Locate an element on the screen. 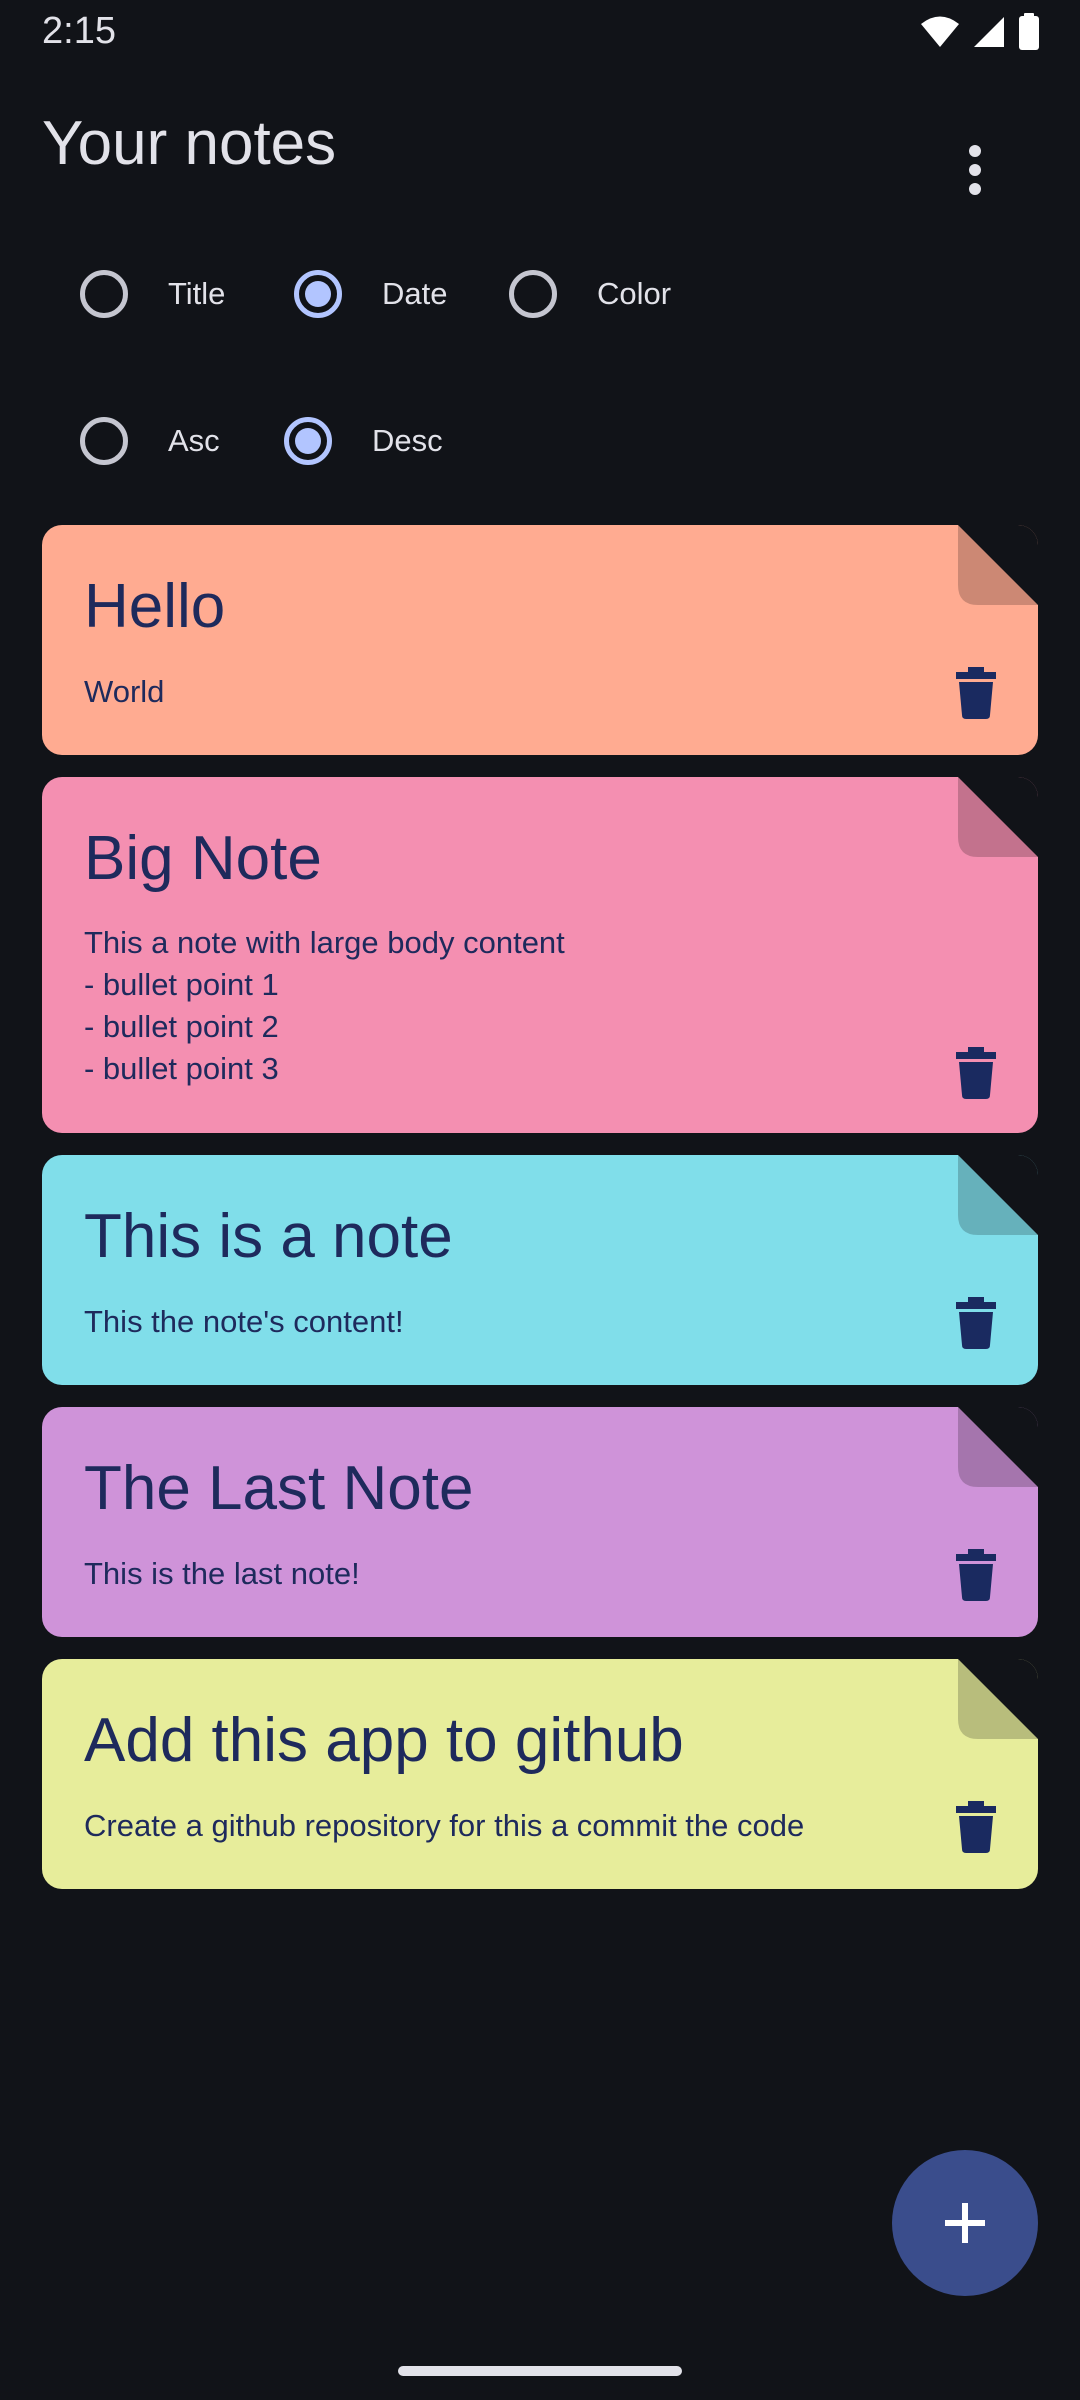 The height and width of the screenshot is (2400, 1080). add-note-button is located at coordinates (965, 2223).